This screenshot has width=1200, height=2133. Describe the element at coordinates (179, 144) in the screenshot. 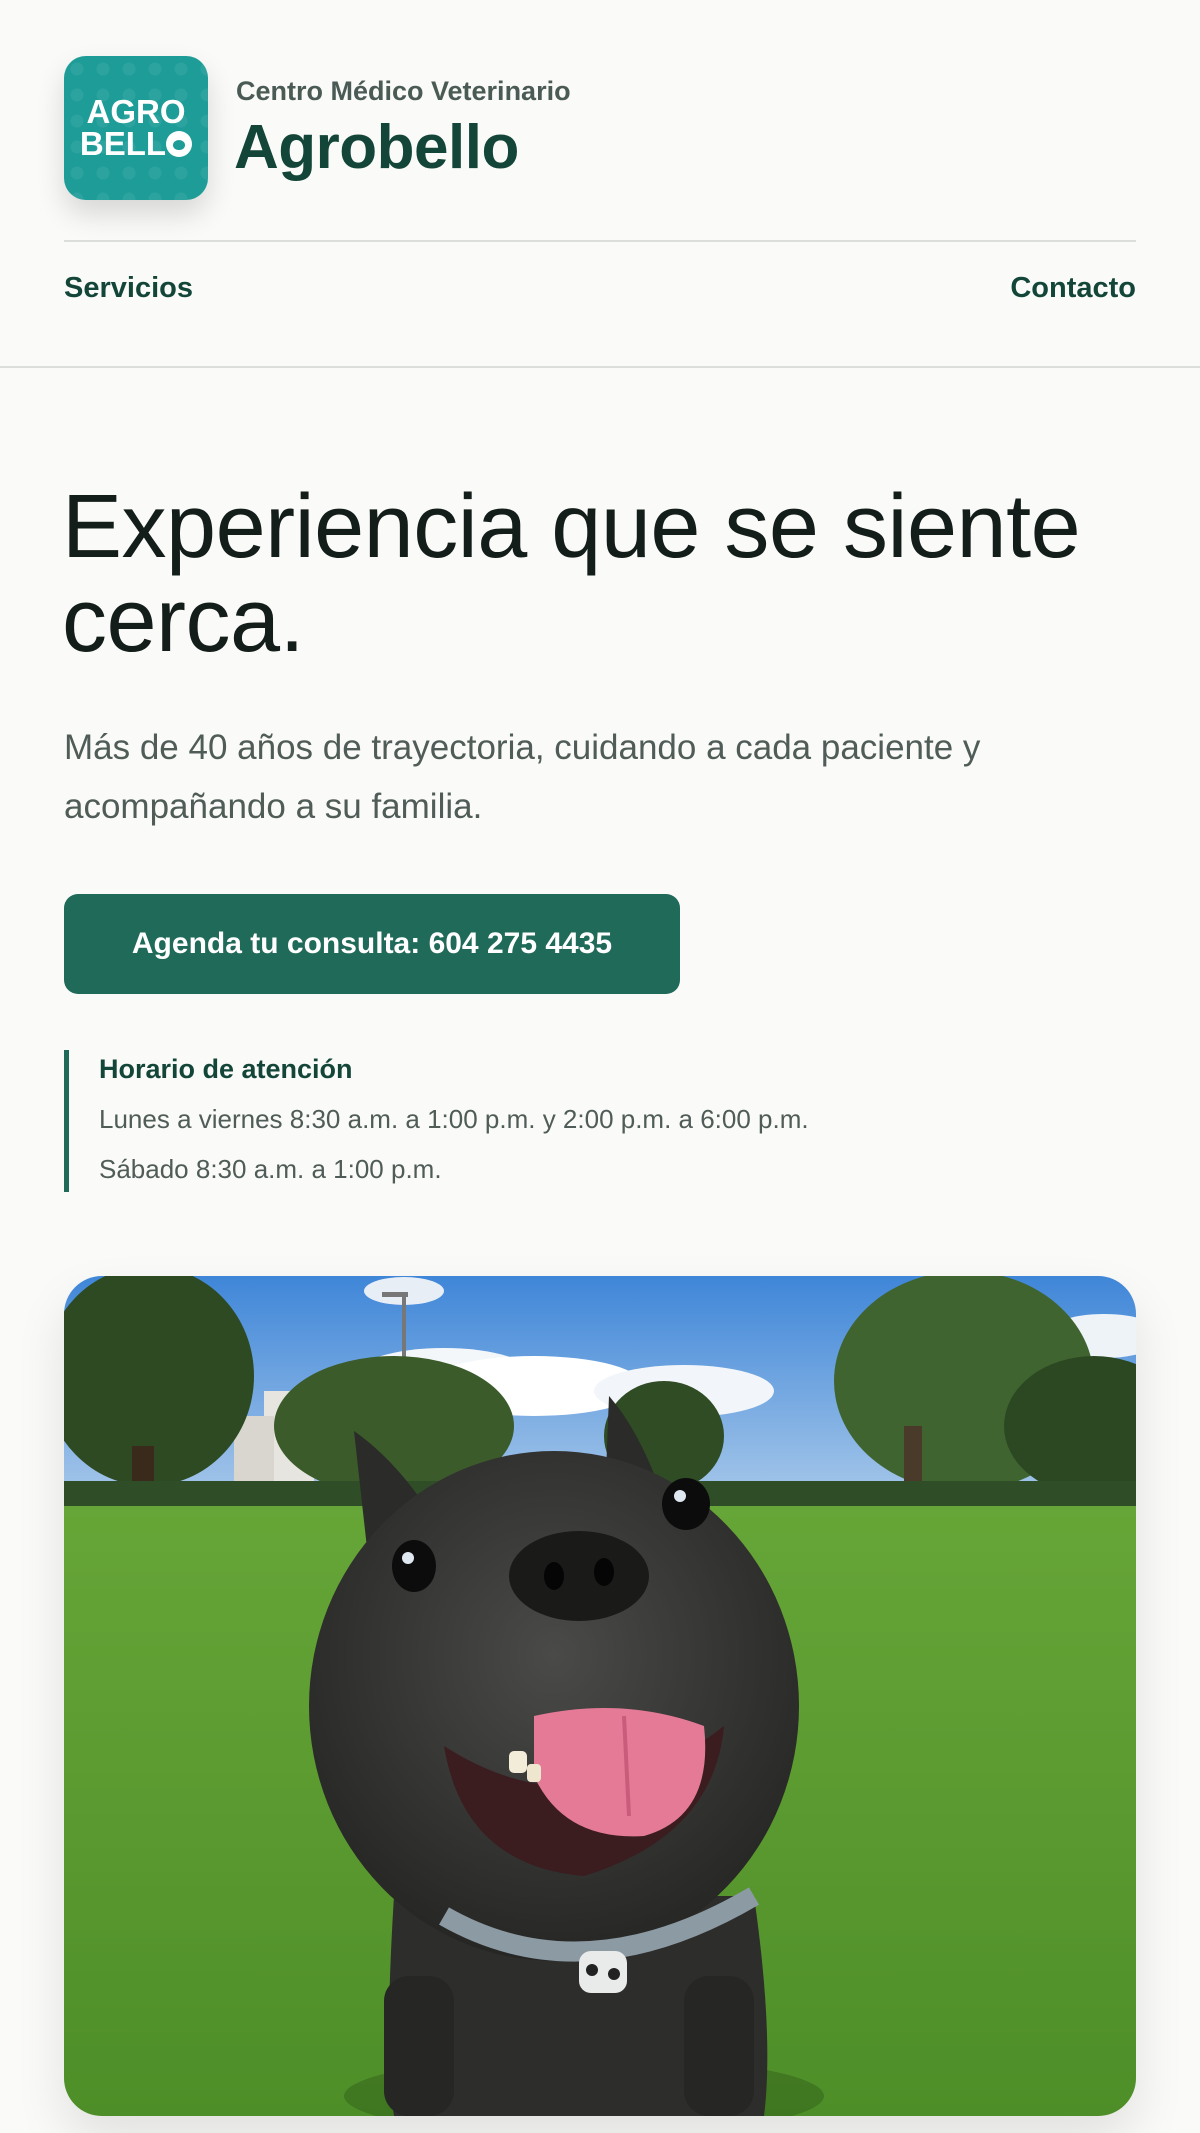

I see `paw-icon` at that location.